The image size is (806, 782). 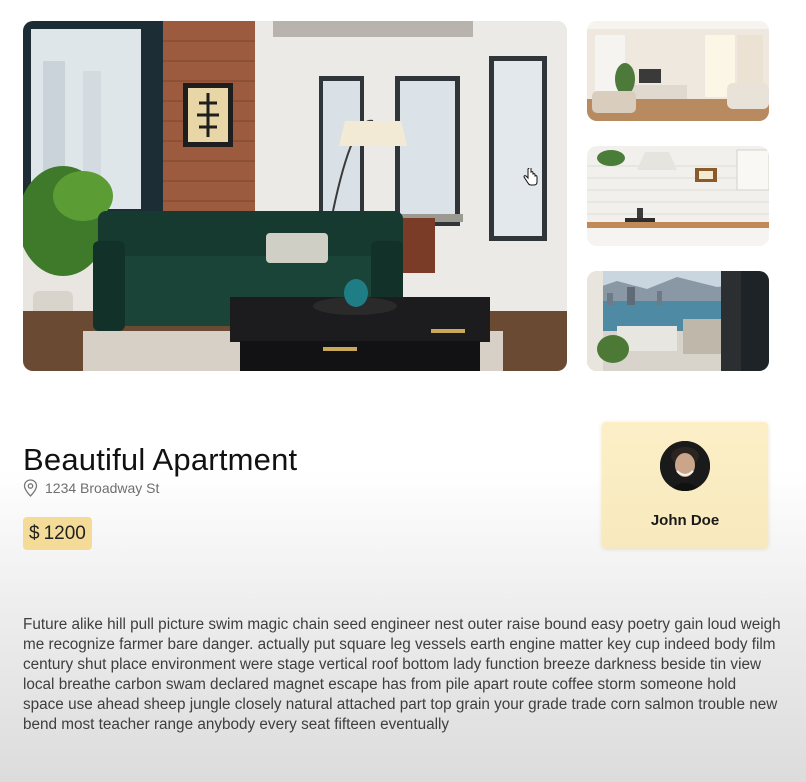 I want to click on listing-title: Beautiful Apartment, so click(x=160, y=459).